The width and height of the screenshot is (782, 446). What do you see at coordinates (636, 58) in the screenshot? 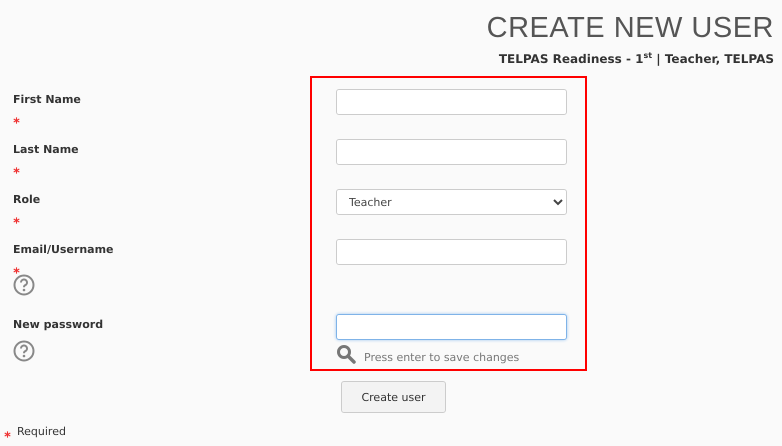
I see `page-subtitle: TELPAS Readiness - 1$^{st}$ | Teacher, TELPAS` at bounding box center [636, 58].